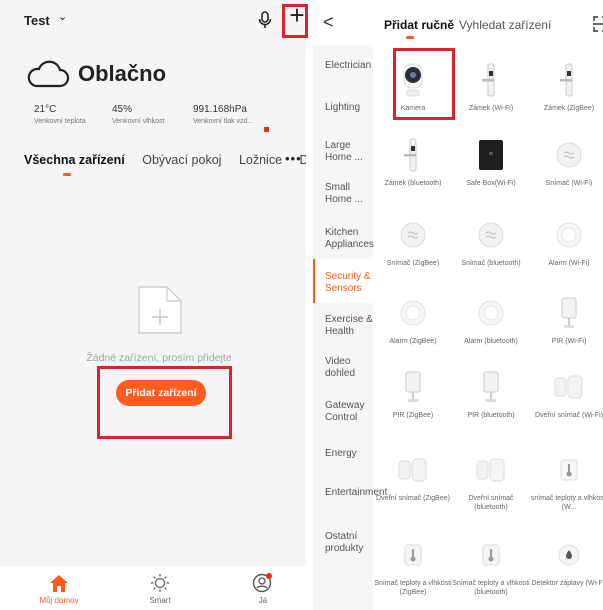 This screenshot has width=603, height=610. What do you see at coordinates (413, 108) in the screenshot?
I see `device-name: Kamera` at bounding box center [413, 108].